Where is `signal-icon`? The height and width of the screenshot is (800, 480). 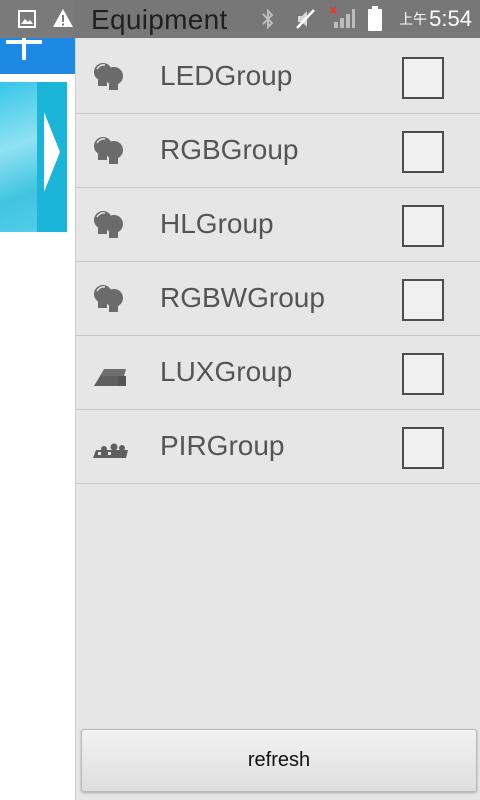 signal-icon is located at coordinates (342, 17).